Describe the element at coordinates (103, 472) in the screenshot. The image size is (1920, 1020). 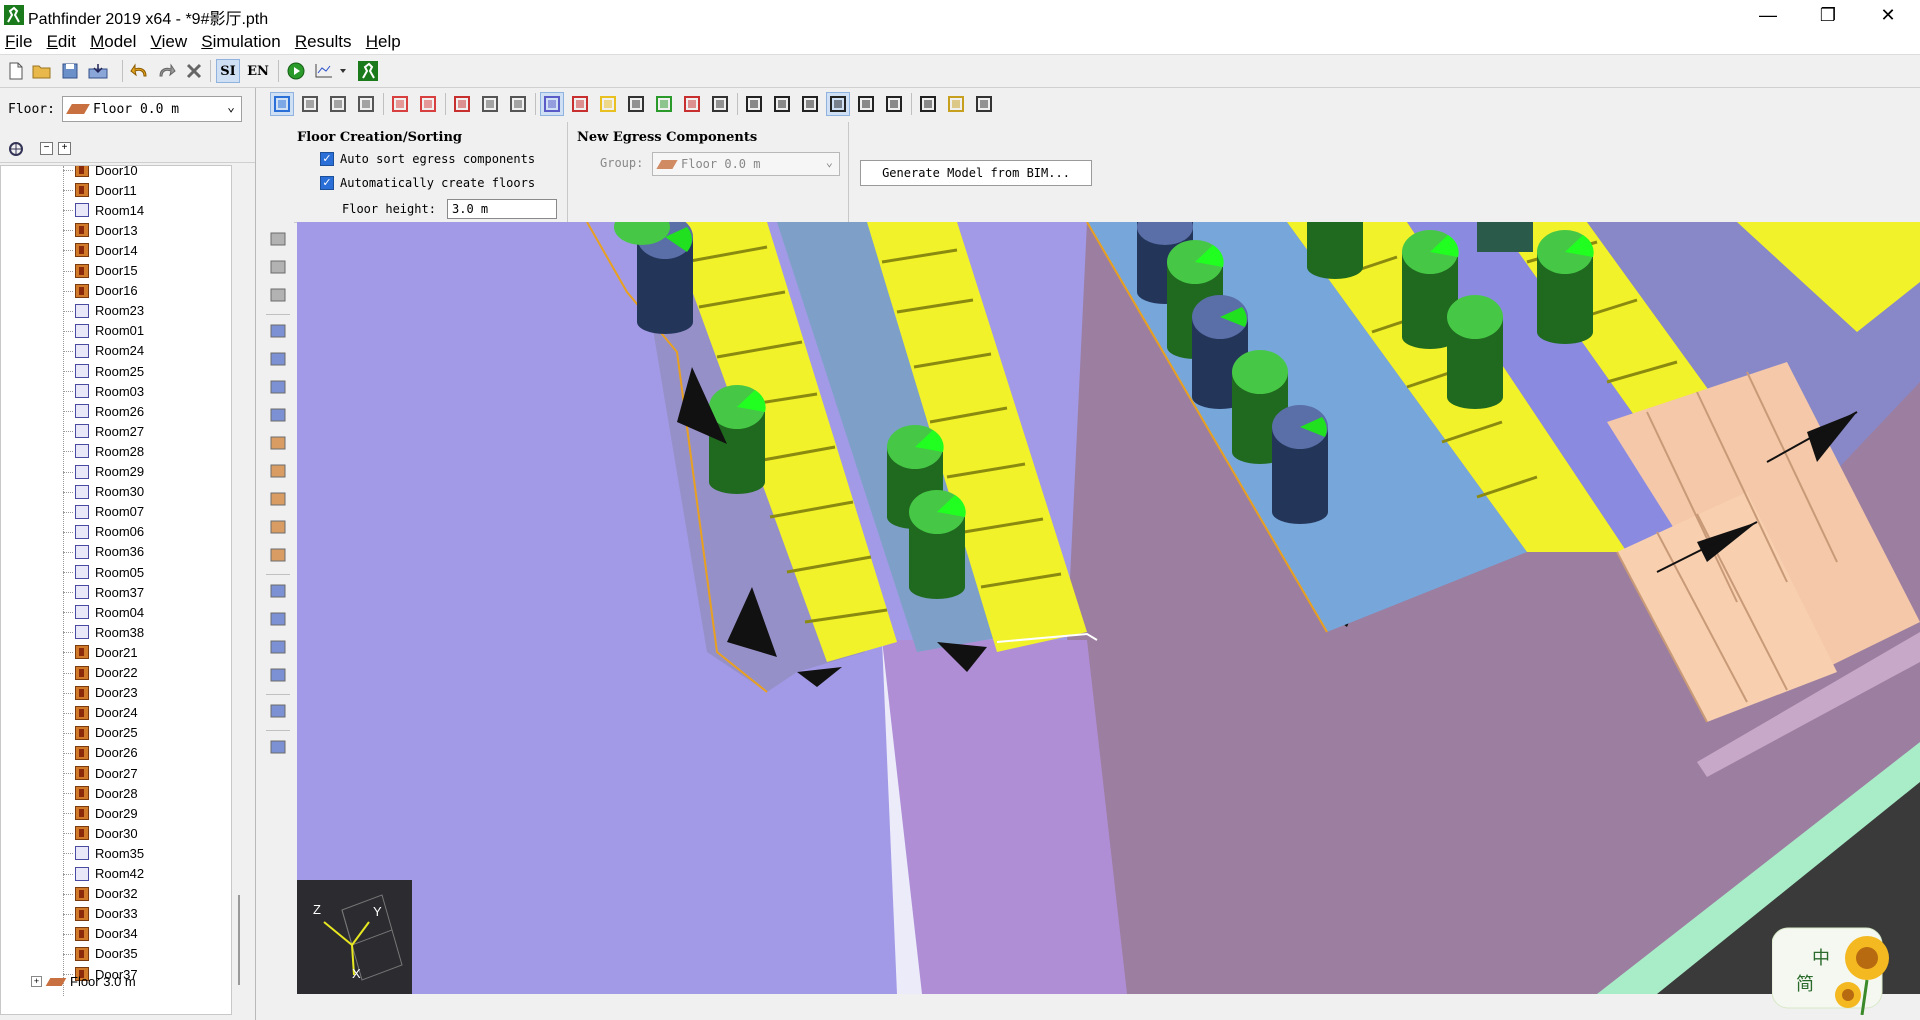
I see `tree-item-room29: Room29` at that location.